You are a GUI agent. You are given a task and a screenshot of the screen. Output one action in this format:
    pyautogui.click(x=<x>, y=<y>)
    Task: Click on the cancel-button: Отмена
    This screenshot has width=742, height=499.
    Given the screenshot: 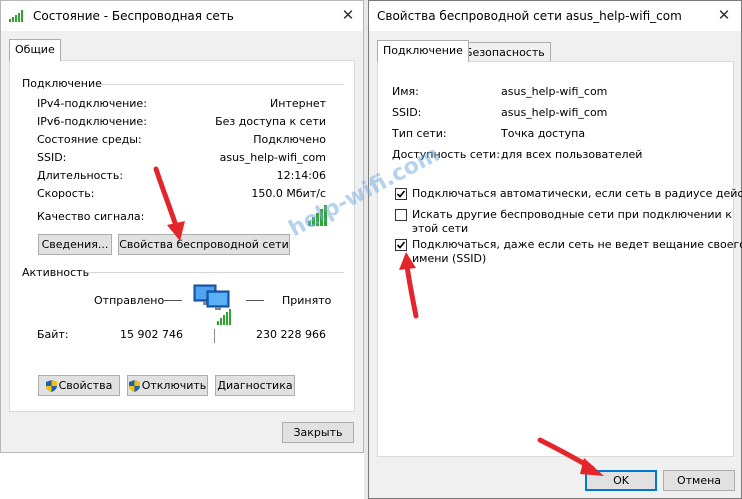 What is the action you would take?
    pyautogui.click(x=699, y=480)
    